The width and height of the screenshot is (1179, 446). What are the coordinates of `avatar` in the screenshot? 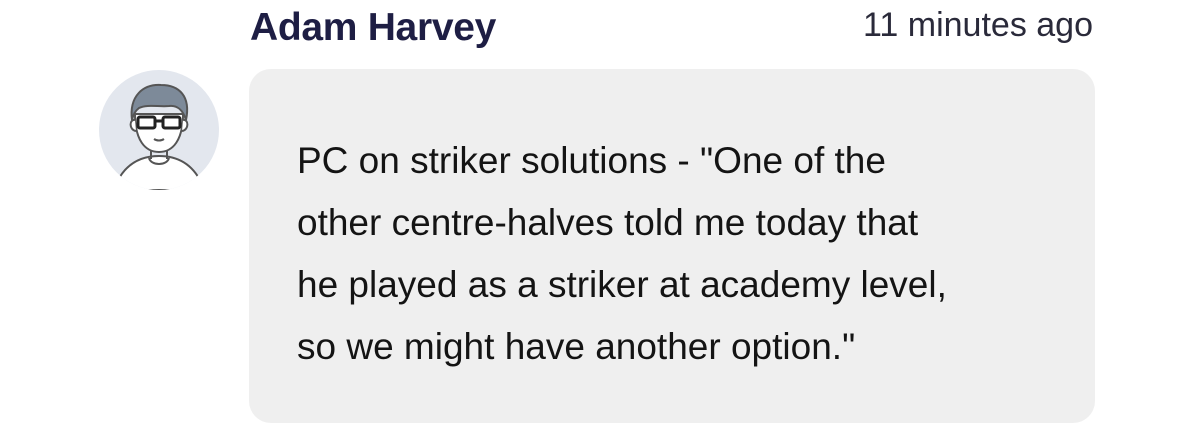 It's located at (159, 130).